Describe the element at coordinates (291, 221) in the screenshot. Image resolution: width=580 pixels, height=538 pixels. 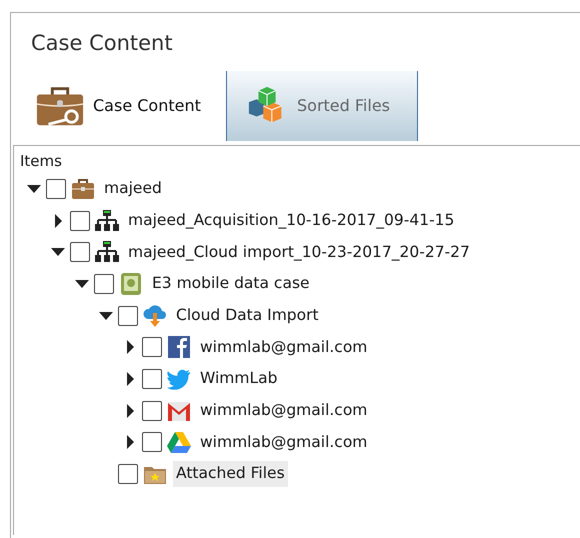
I see `tree-item: majeed_Acquisition_10-16-2017_09-41-15` at that location.